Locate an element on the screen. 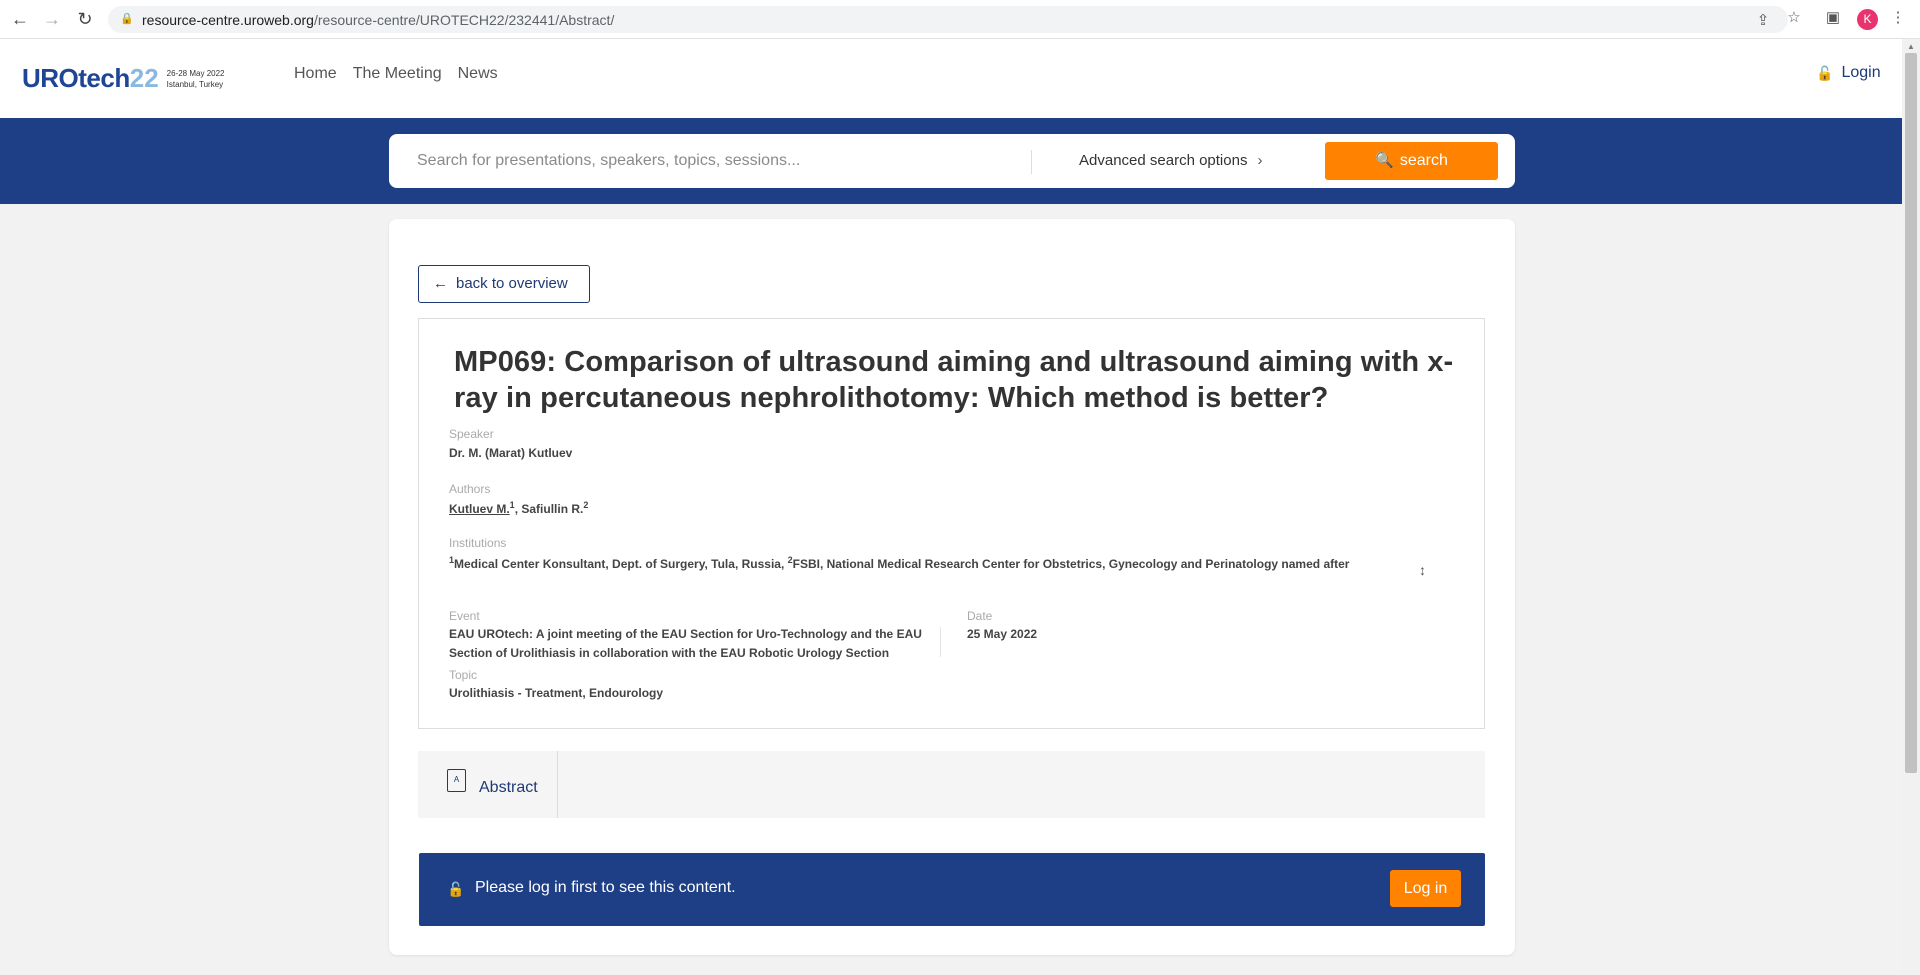 Image resolution: width=1920 pixels, height=975 pixels. share-icon: ⇪ is located at coordinates (1763, 20).